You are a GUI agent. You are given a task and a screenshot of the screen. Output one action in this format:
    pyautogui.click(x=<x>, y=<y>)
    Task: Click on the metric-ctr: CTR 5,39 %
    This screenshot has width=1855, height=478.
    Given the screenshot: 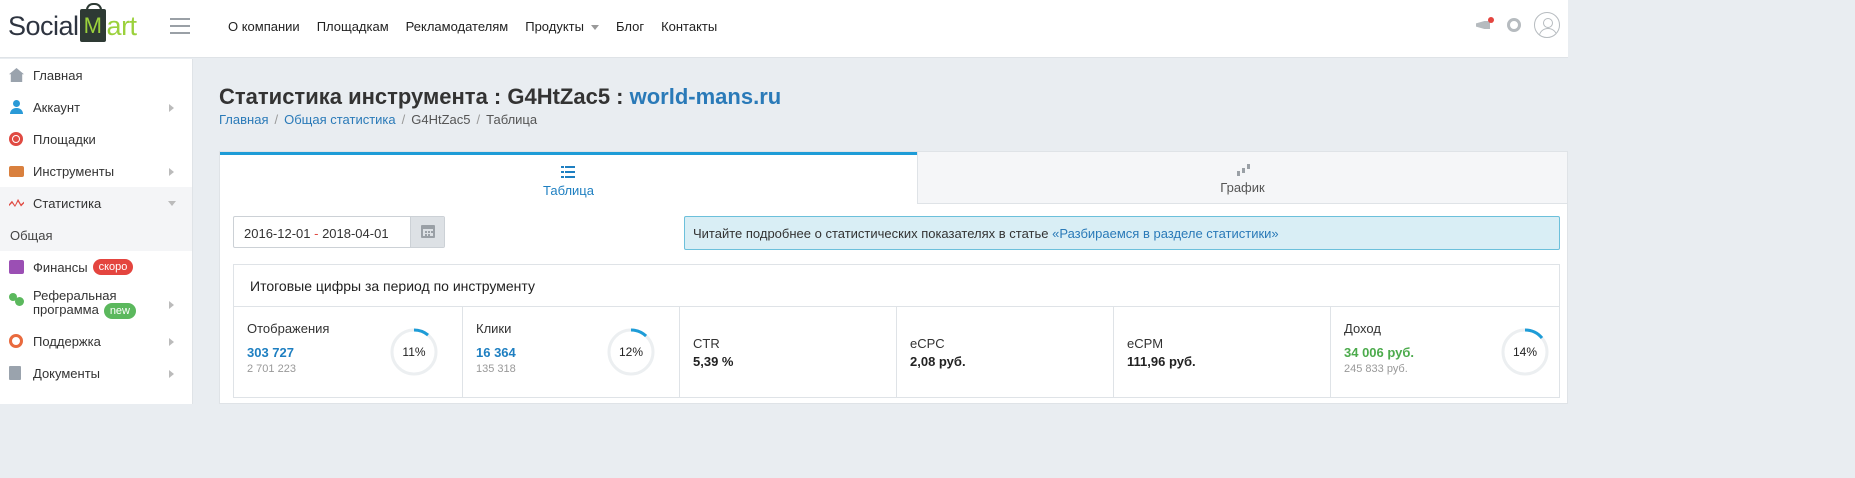 What is the action you would take?
    pyautogui.click(x=788, y=352)
    